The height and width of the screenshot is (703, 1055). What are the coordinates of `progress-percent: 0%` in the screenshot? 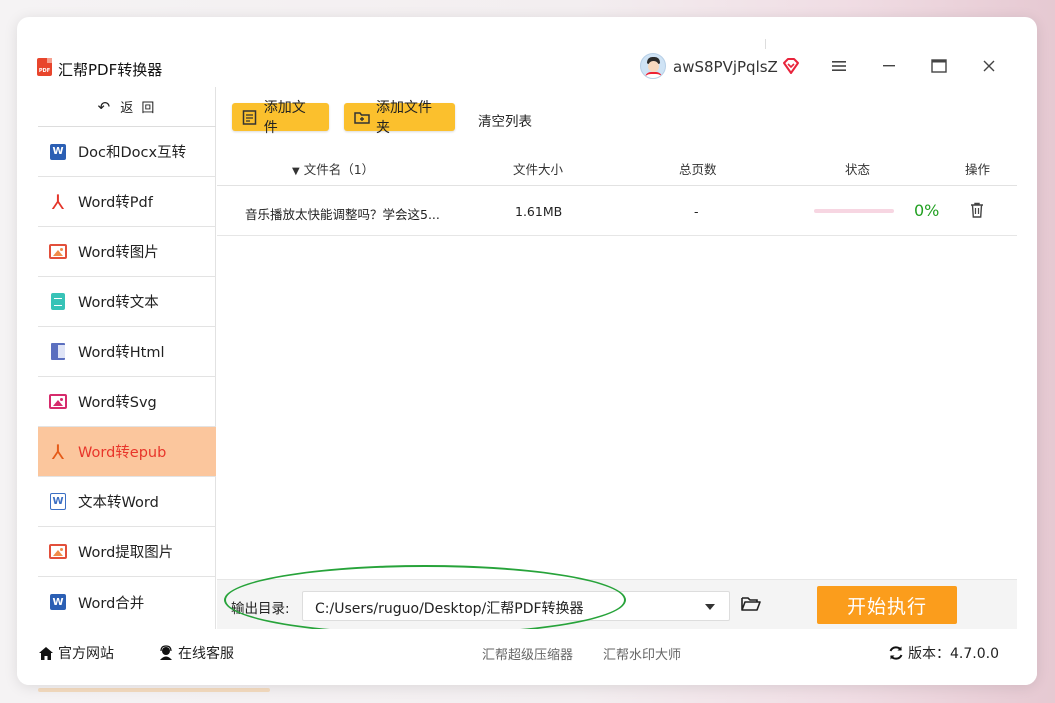 It's located at (927, 210).